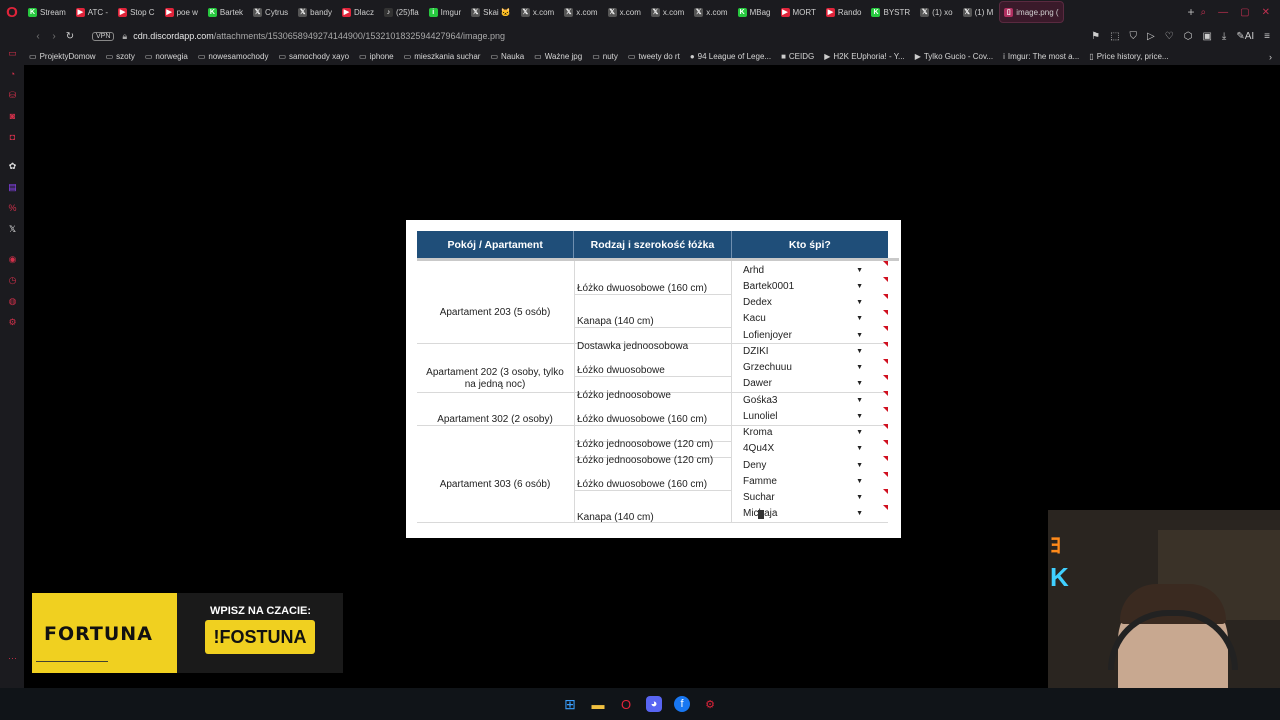 This screenshot has height=720, width=1280. What do you see at coordinates (807, 351) in the screenshot?
I see `person-dropdown: DZIKI ▼` at bounding box center [807, 351].